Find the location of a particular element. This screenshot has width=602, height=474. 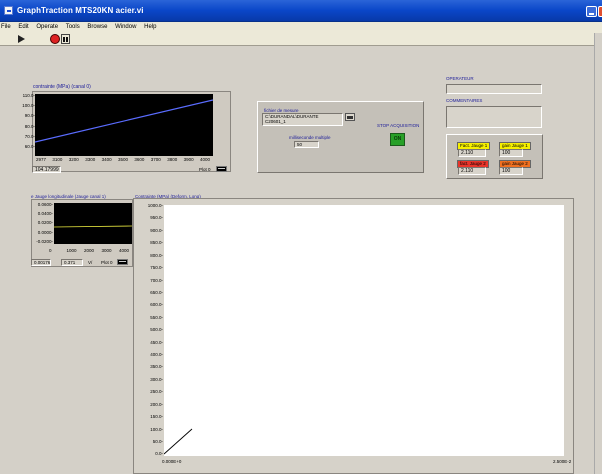

big-chart-y-tick-label: 300.0- is located at coordinates (156, 379).